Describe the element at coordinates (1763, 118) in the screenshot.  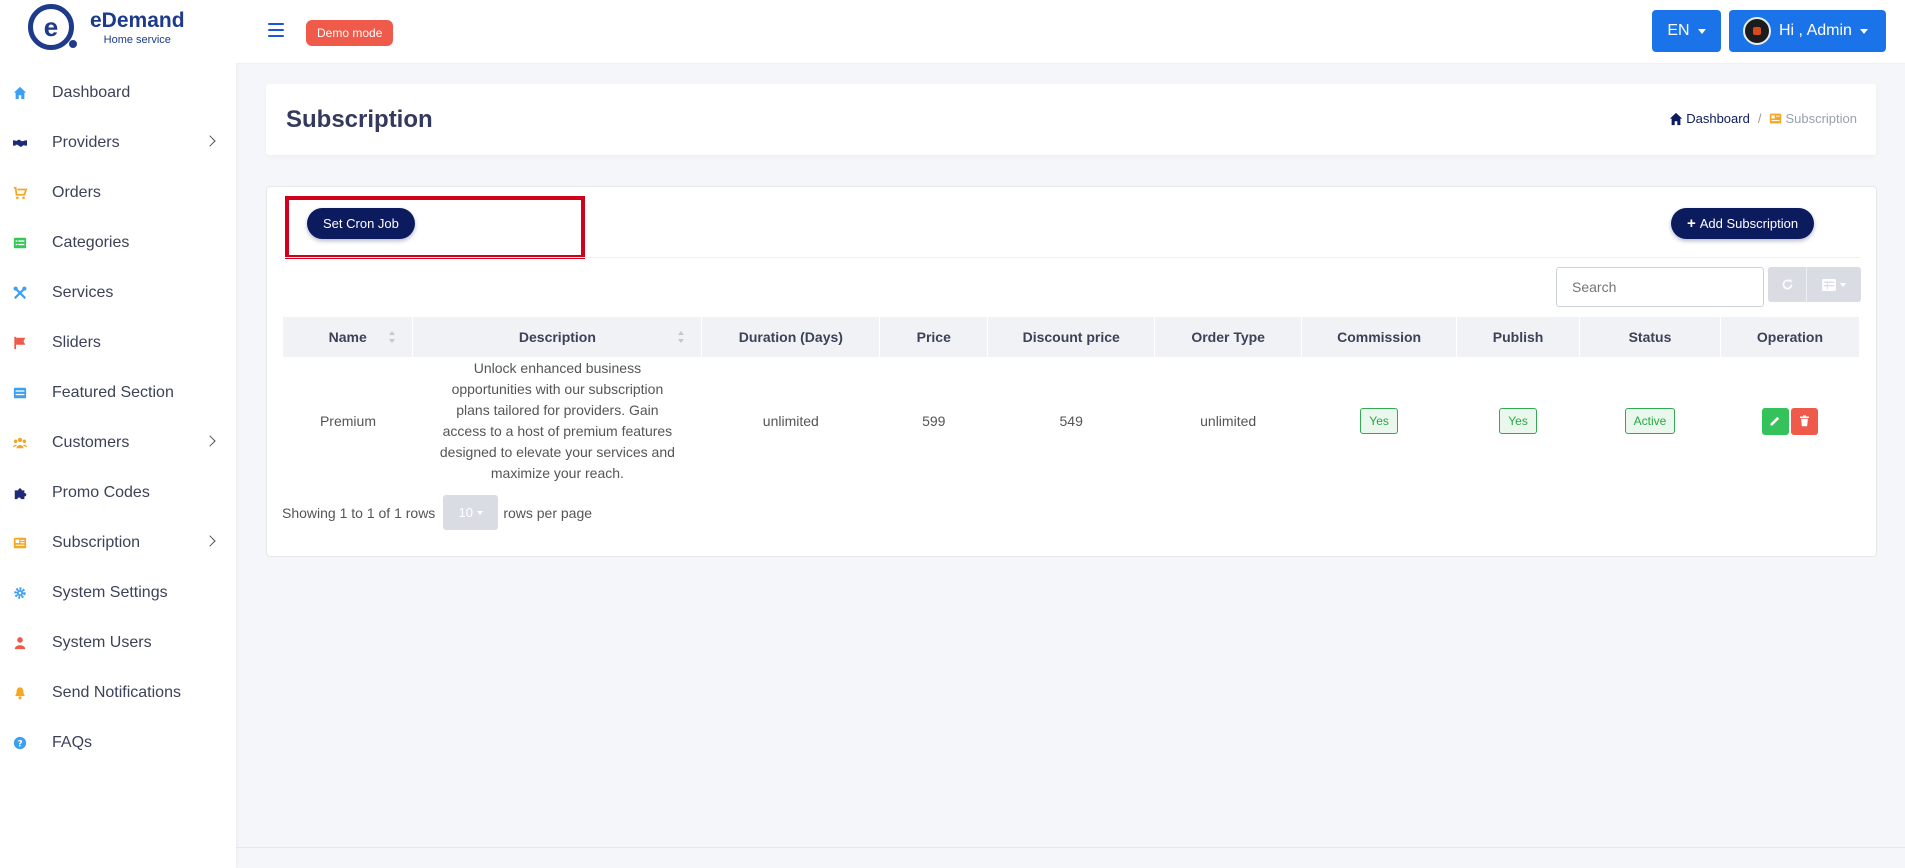
I see `breadcrumb: Dashboard / Subscription` at that location.